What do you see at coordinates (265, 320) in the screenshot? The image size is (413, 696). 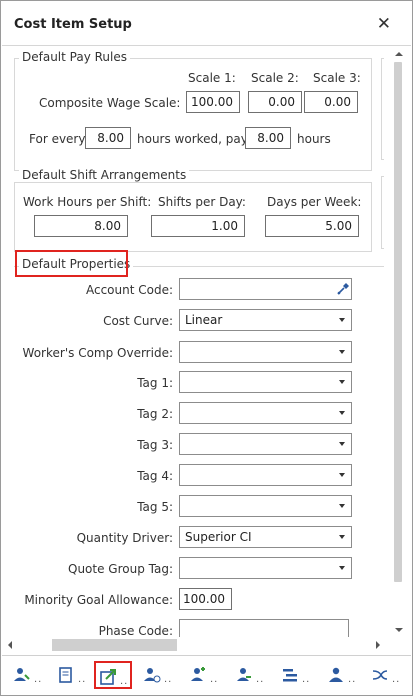 I see `cost-curve-select: Linear` at bounding box center [265, 320].